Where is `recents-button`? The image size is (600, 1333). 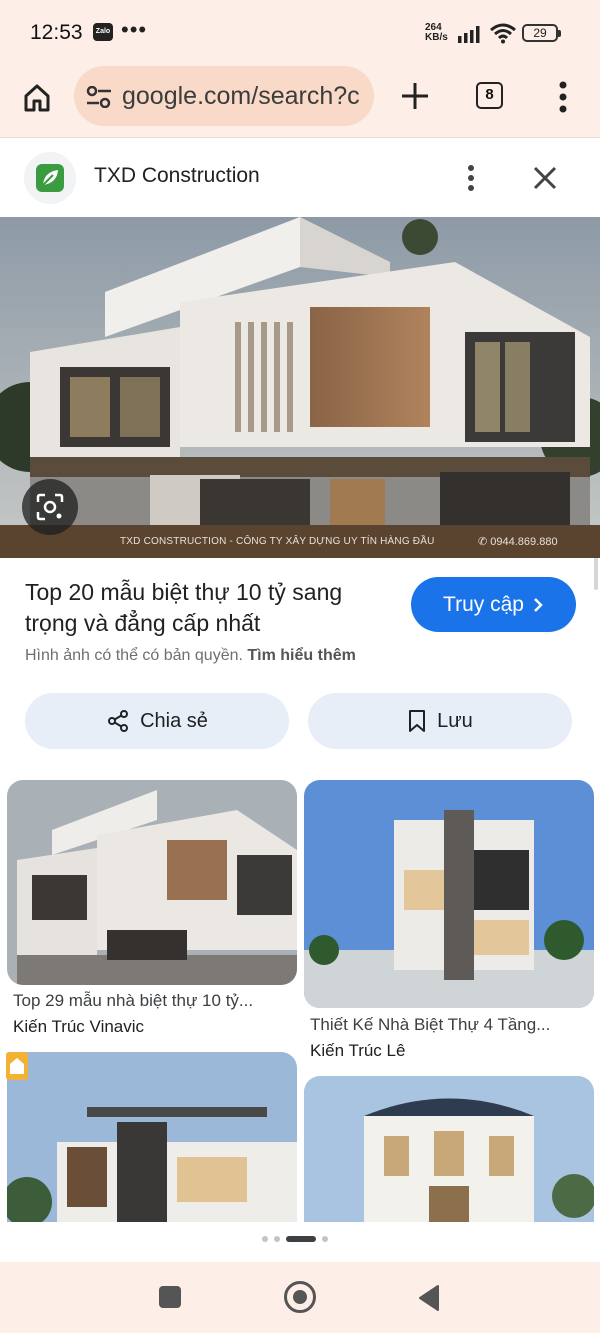 recents-button is located at coordinates (170, 1297).